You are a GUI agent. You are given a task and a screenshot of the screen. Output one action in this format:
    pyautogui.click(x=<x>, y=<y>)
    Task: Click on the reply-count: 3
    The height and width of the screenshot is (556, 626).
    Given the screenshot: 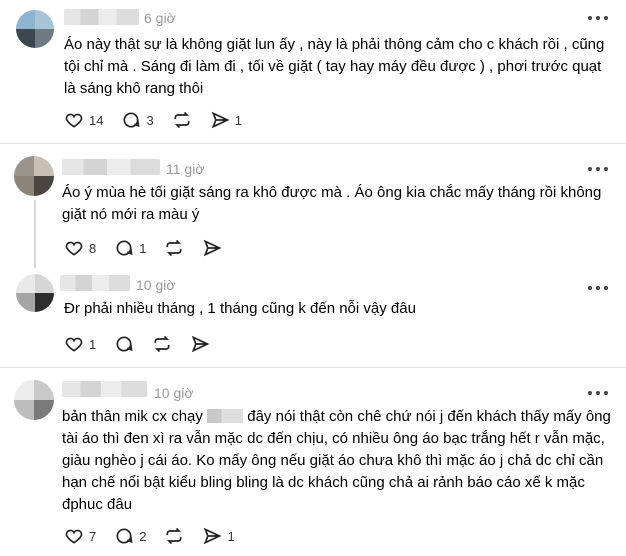 What is the action you would take?
    pyautogui.click(x=150, y=120)
    